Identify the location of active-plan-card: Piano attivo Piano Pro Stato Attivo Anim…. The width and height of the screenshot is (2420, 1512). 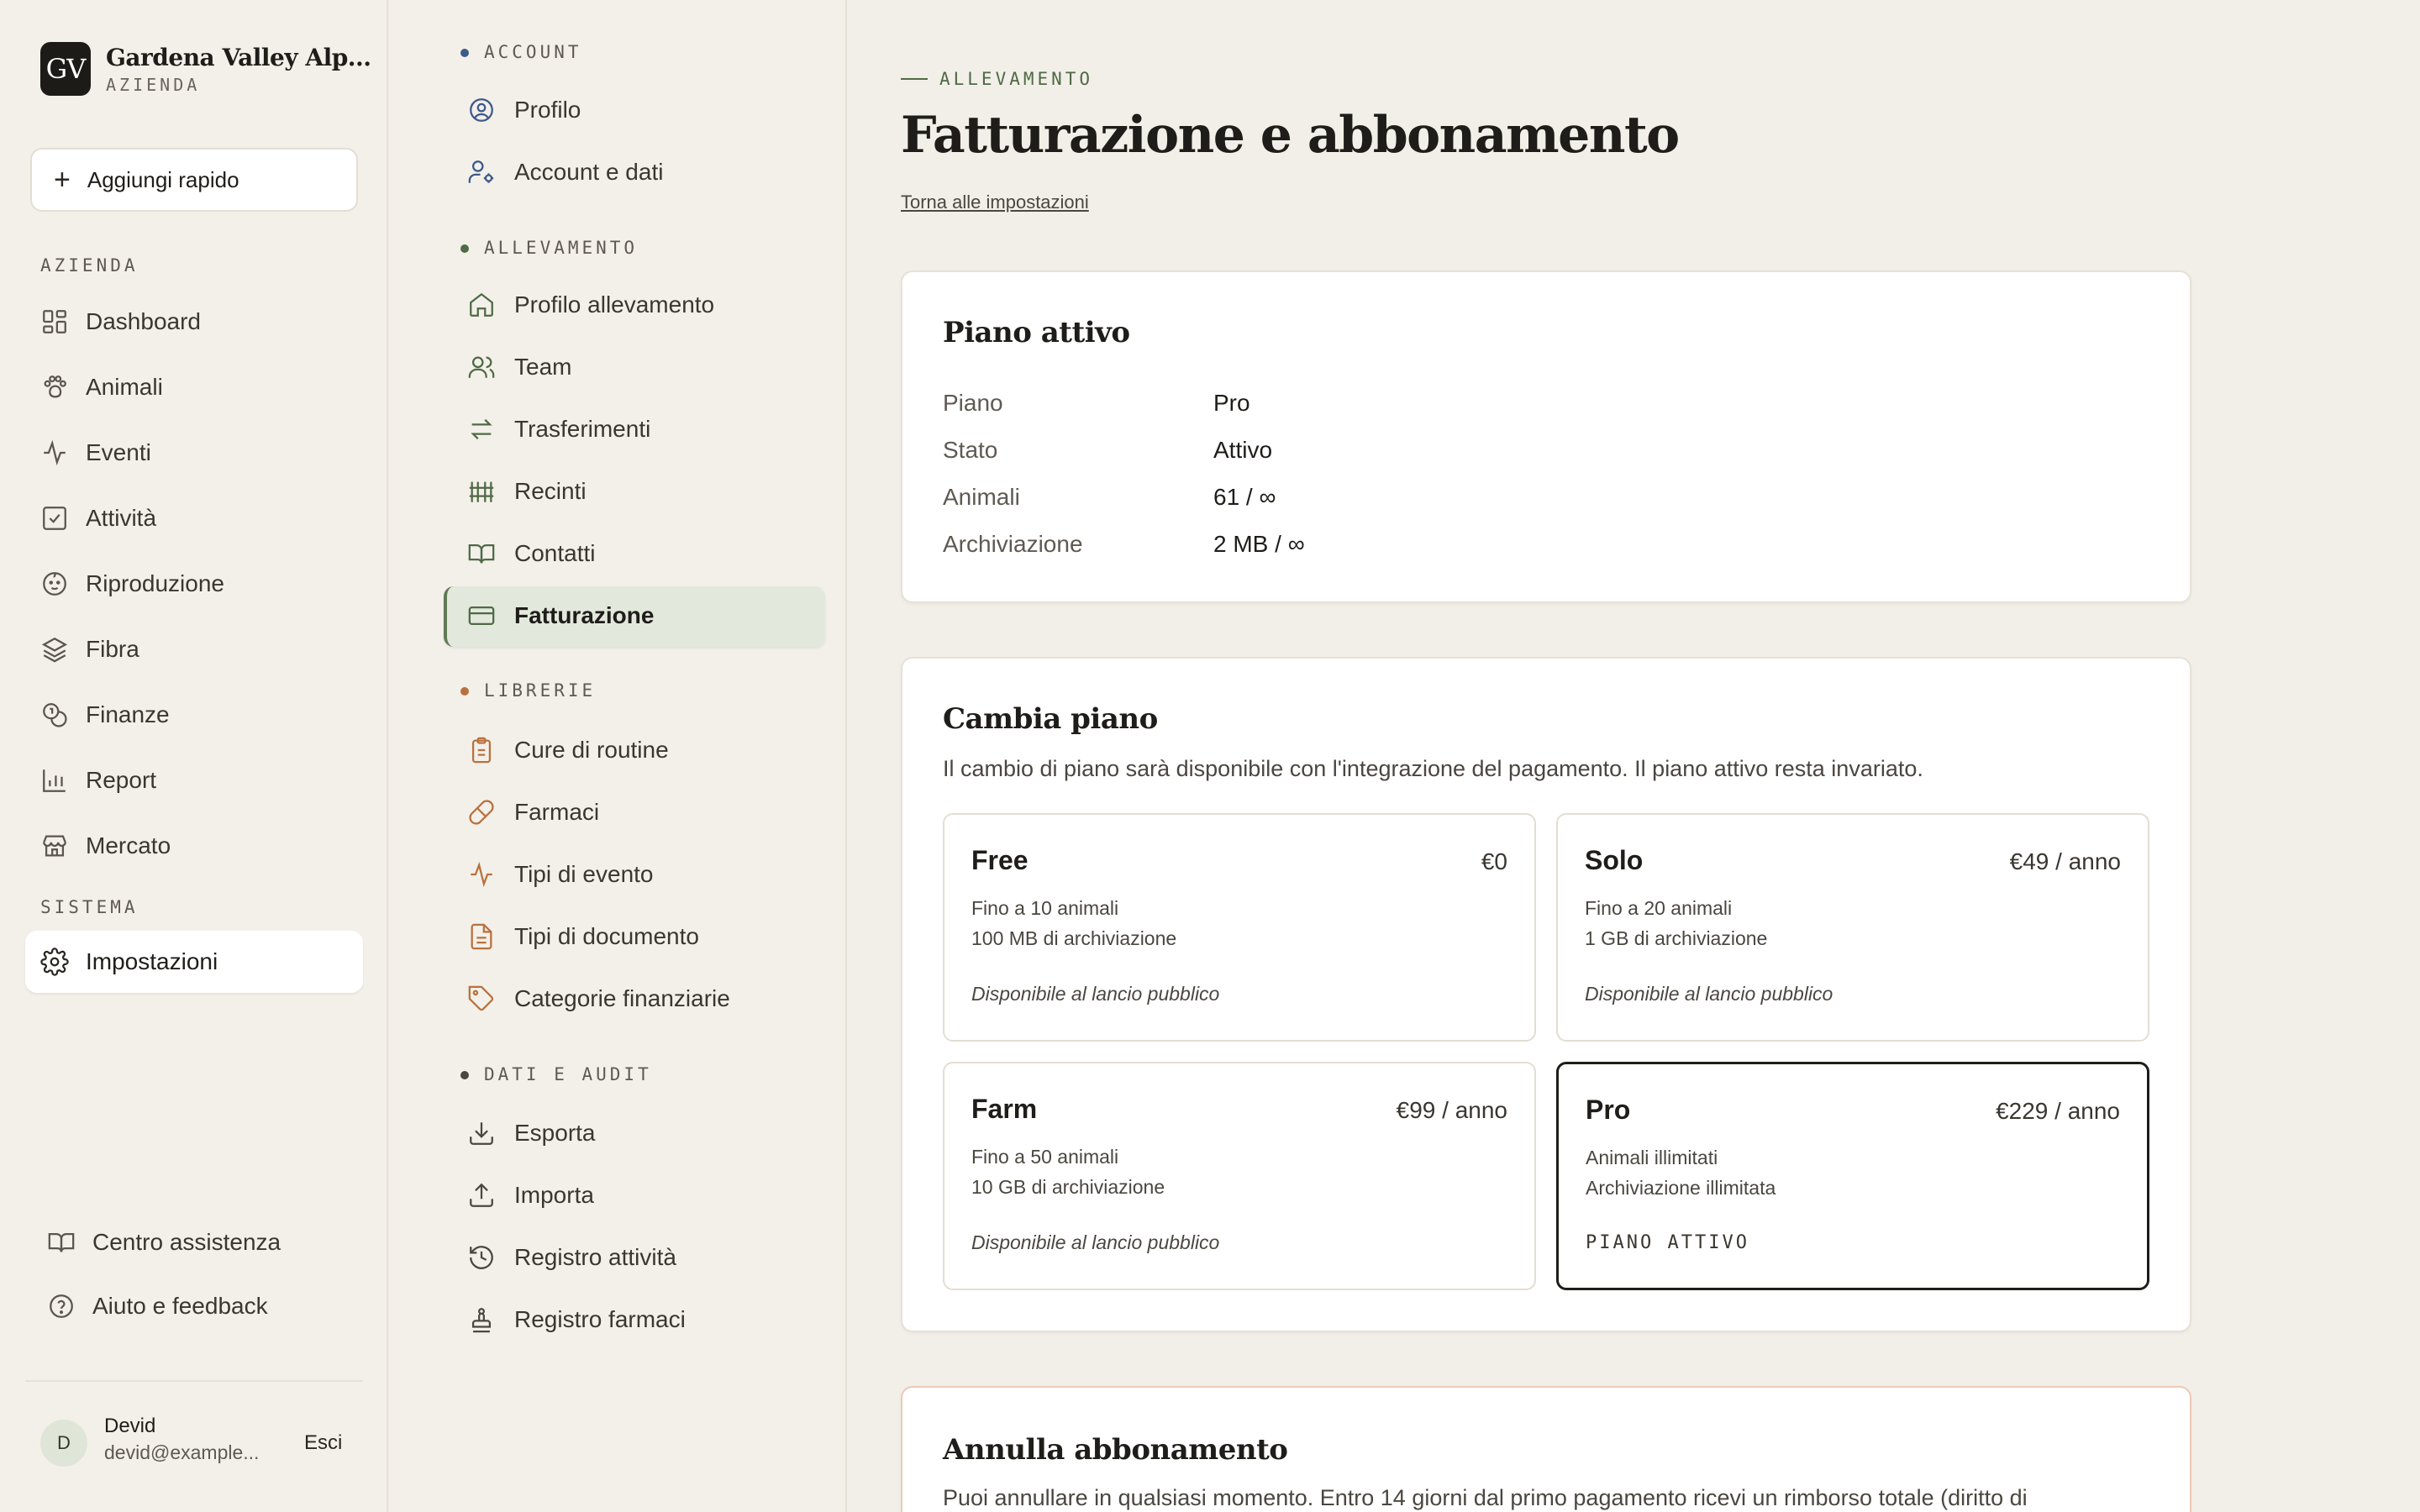
(1546, 436).